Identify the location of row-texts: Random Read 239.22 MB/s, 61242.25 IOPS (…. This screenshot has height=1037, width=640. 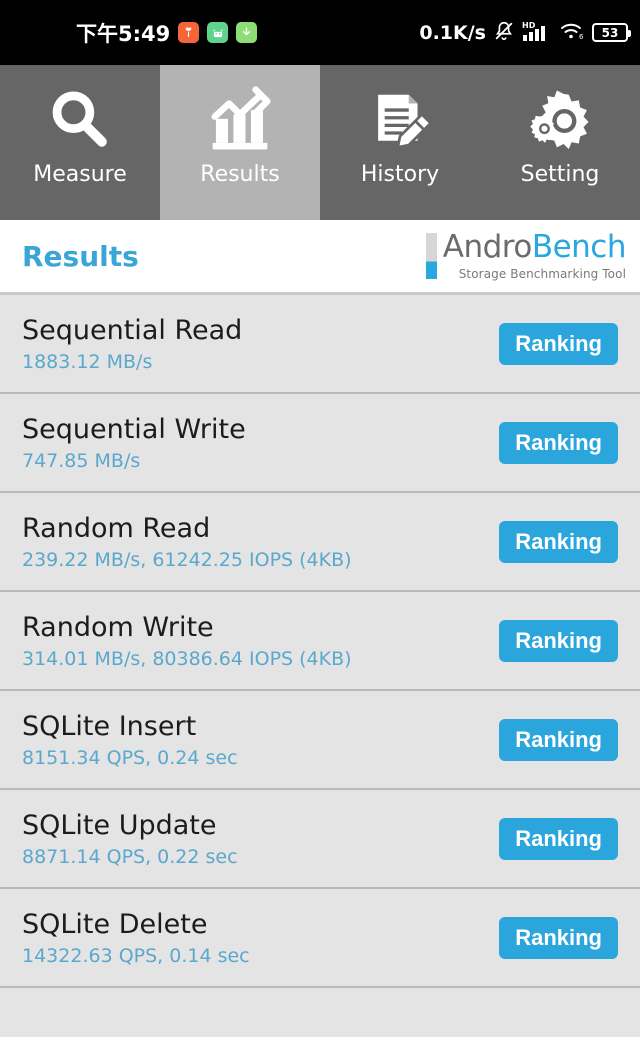
(187, 542).